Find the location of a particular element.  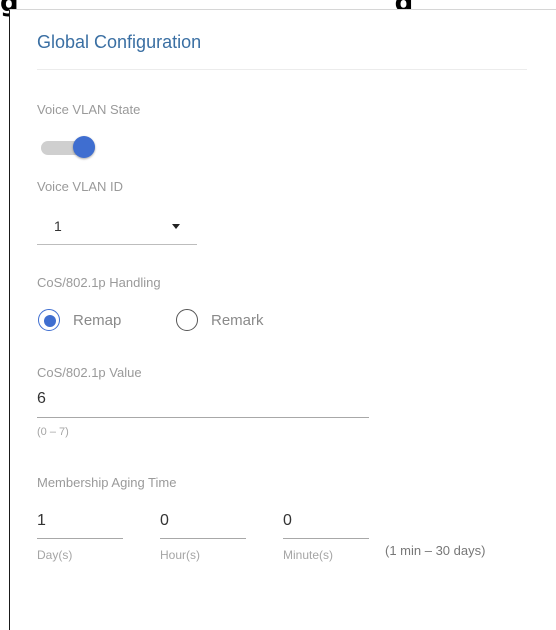

radio-selected-dot-icon is located at coordinates (50, 321).